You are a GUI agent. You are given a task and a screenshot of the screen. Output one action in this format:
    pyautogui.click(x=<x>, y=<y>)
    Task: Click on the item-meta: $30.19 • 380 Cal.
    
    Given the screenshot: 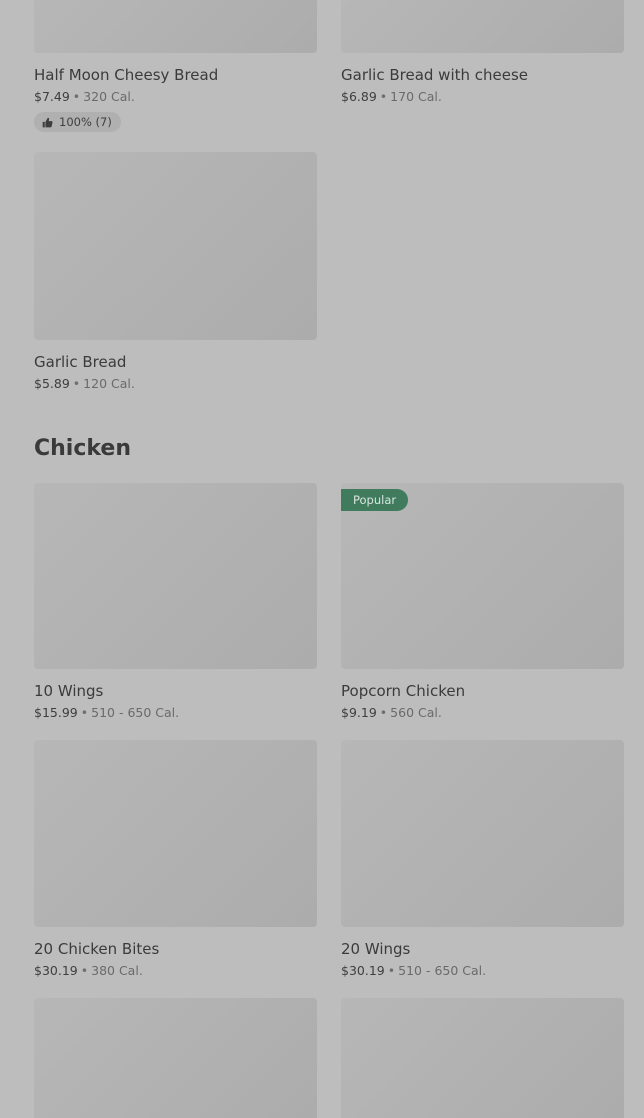 What is the action you would take?
    pyautogui.click(x=175, y=970)
    